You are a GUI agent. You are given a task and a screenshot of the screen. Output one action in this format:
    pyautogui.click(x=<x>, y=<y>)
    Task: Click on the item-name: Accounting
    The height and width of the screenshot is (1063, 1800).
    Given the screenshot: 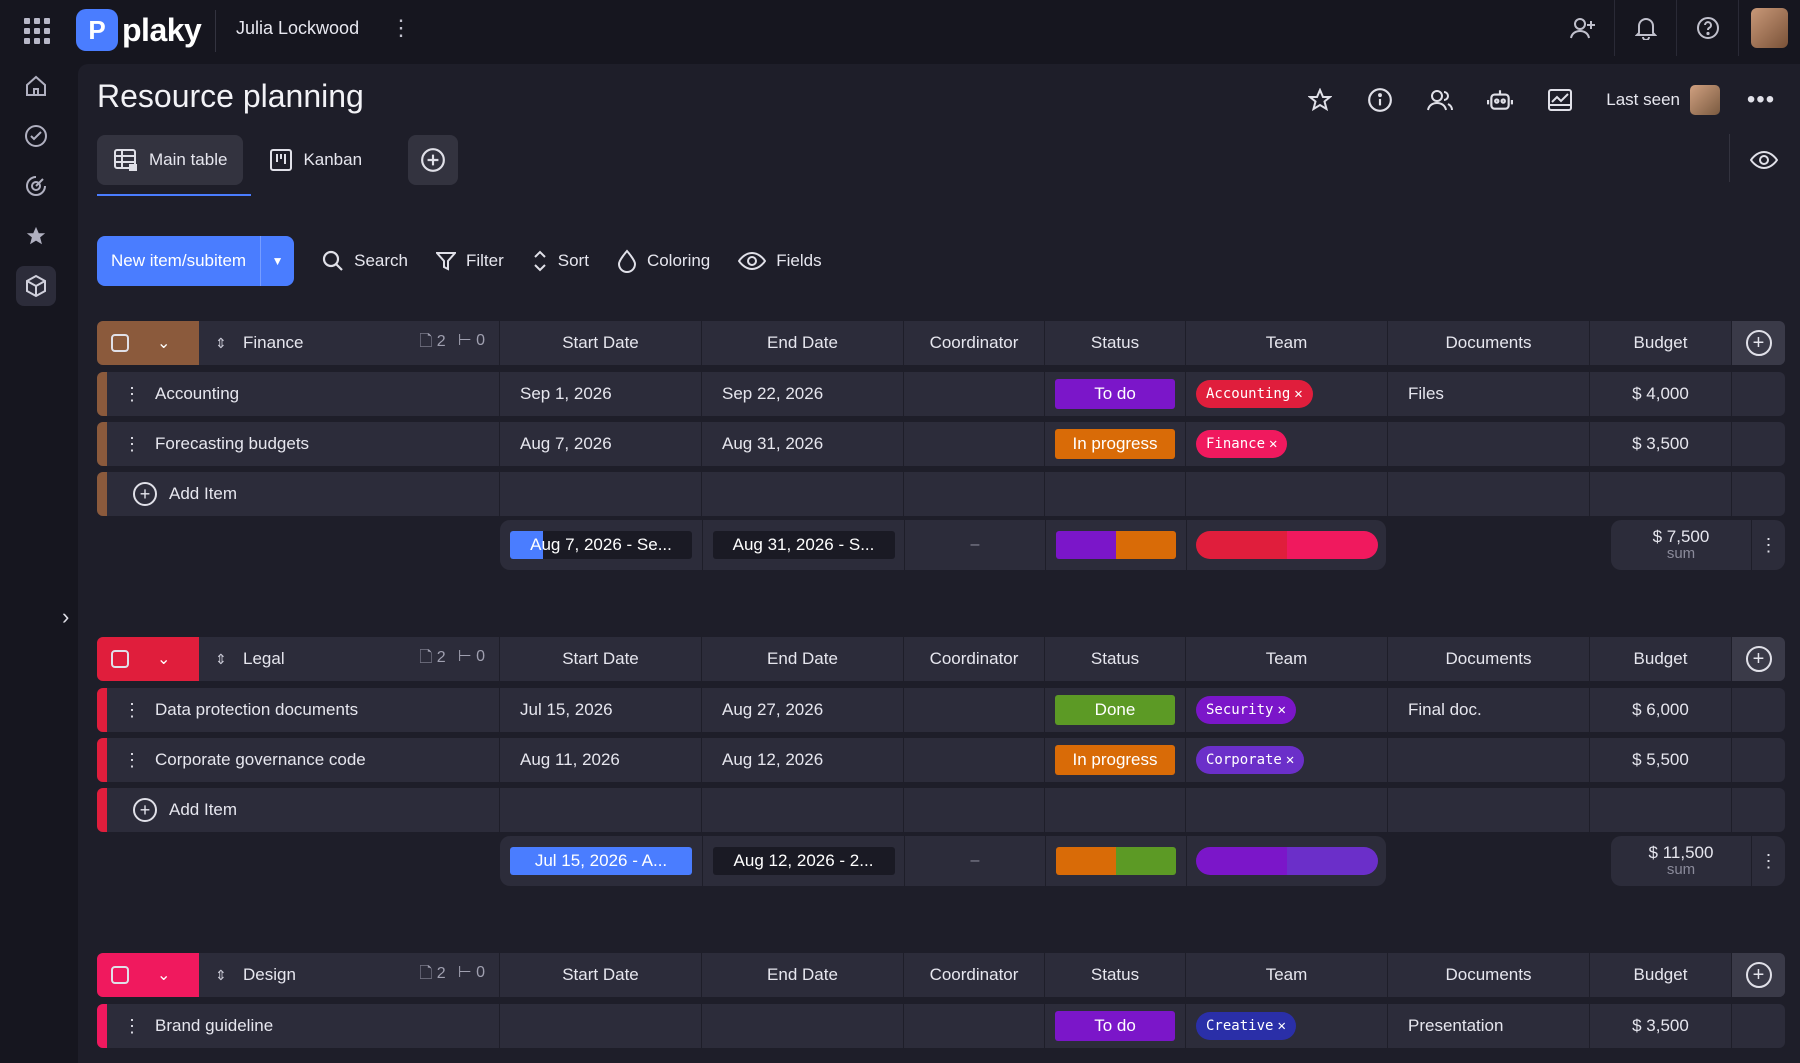 What is the action you would take?
    pyautogui.click(x=197, y=394)
    